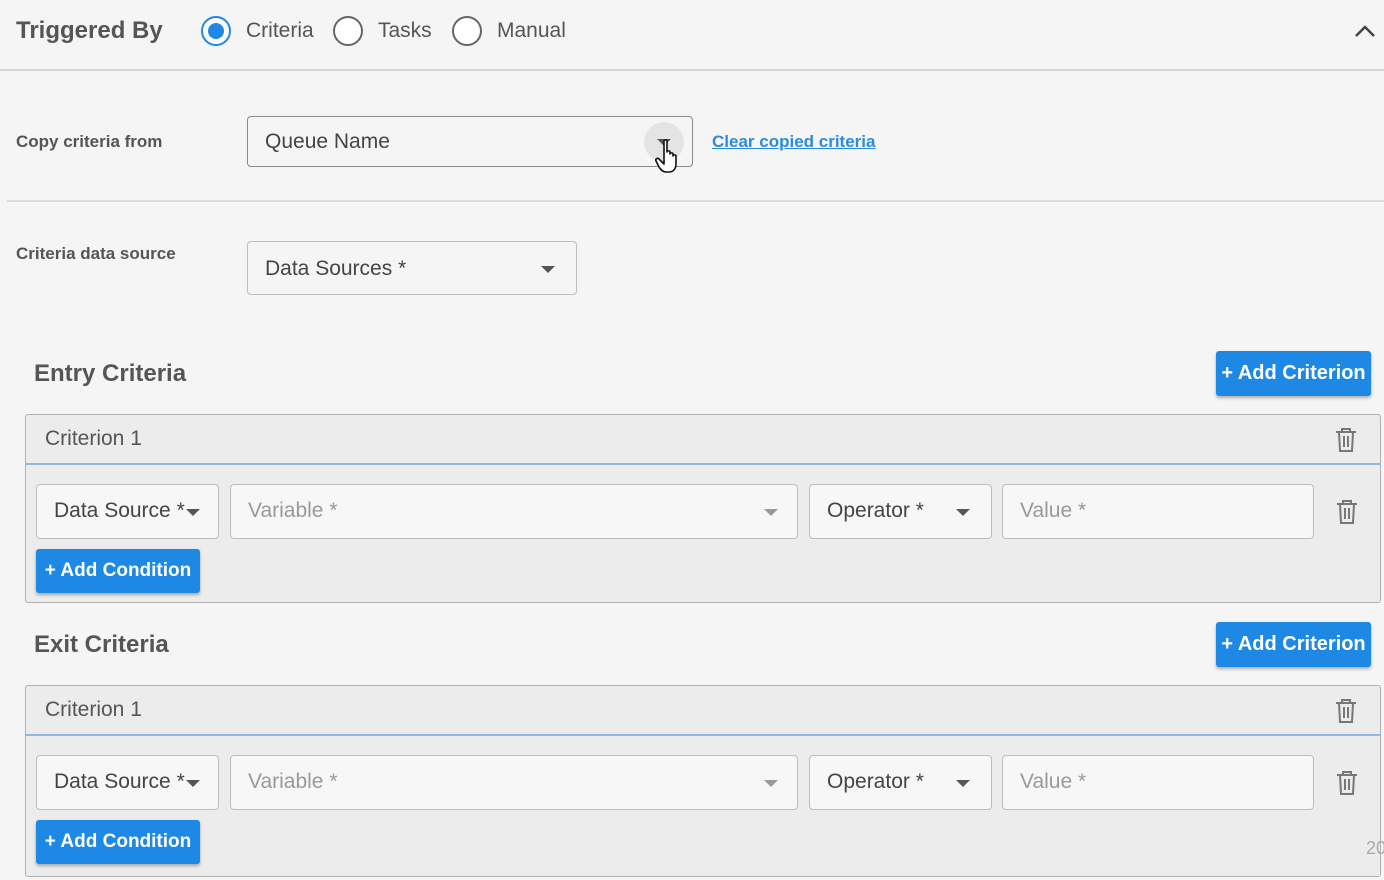 Image resolution: width=1384 pixels, height=880 pixels. What do you see at coordinates (96, 253) in the screenshot?
I see `criteria-data-source-label: Criteria data source` at bounding box center [96, 253].